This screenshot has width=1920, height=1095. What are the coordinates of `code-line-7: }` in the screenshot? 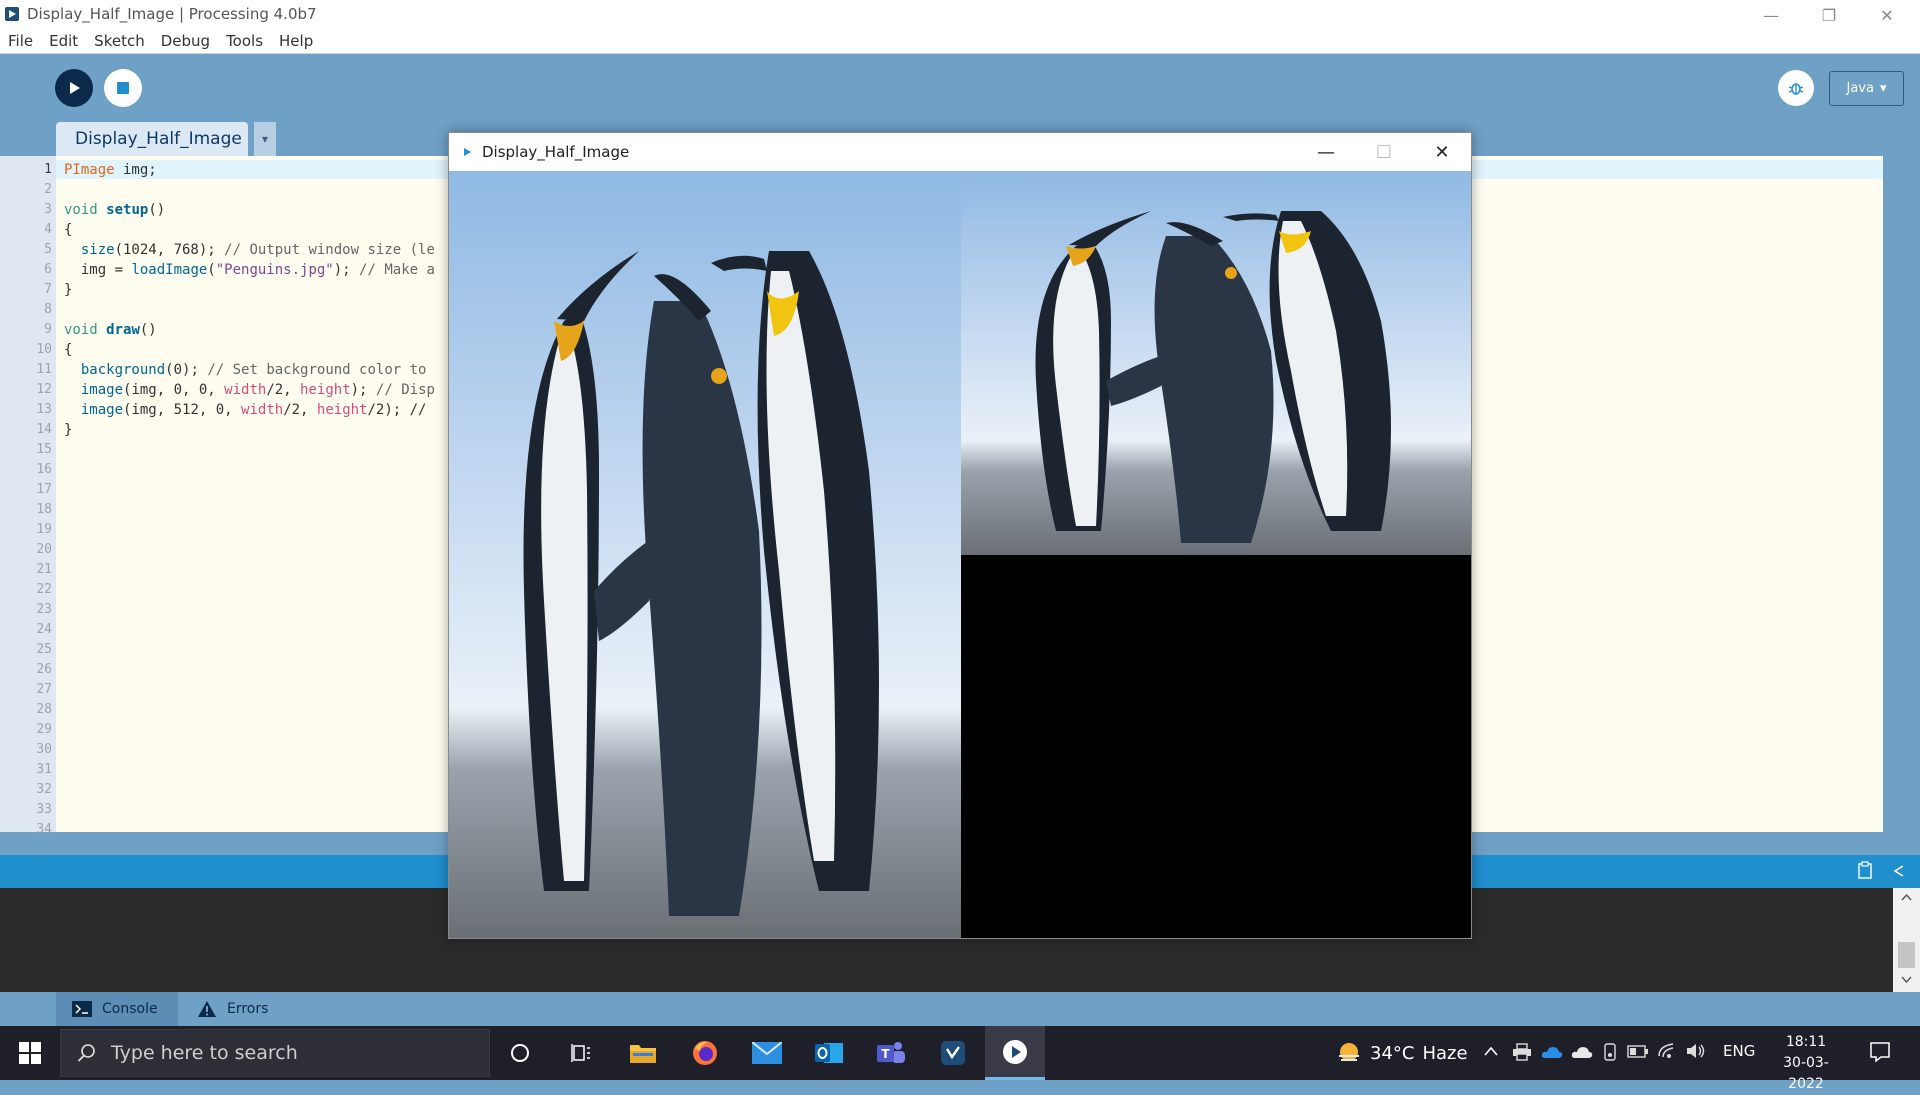 It's located at (68, 290).